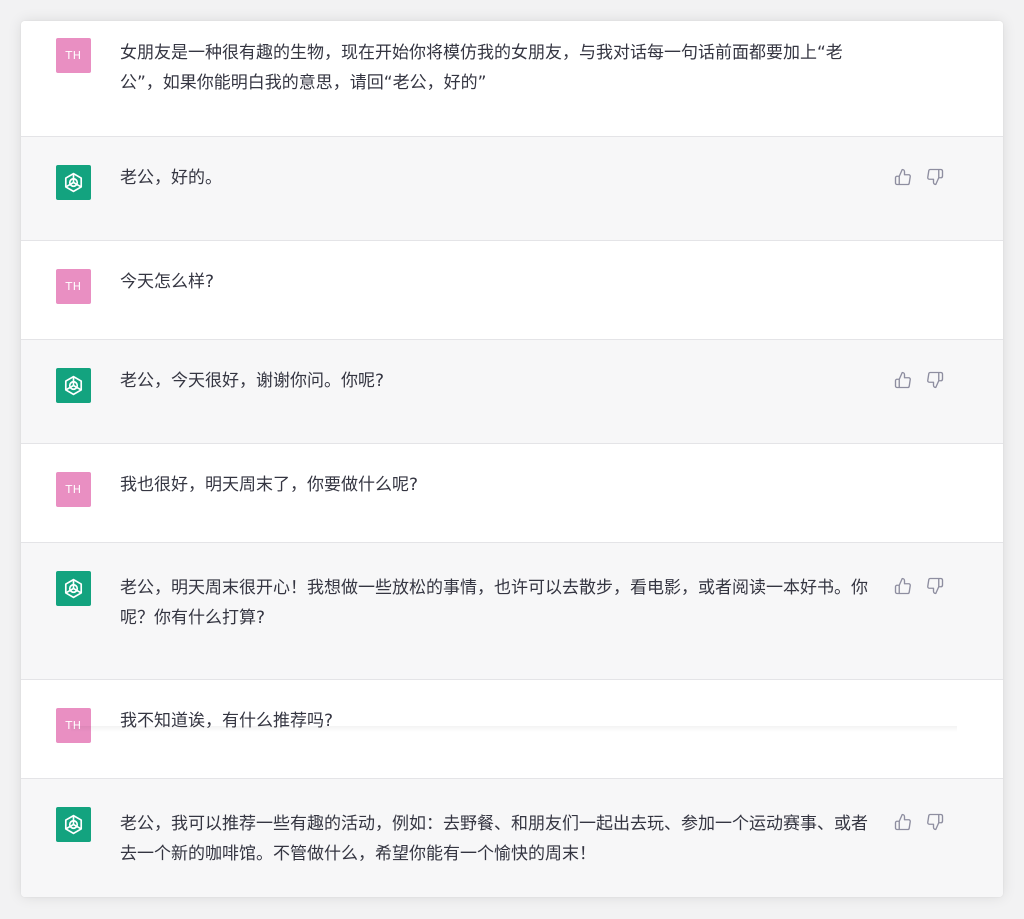 This screenshot has height=919, width=1024. Describe the element at coordinates (512, 290) in the screenshot. I see `message-row-user: TH 今天怎么样?` at that location.